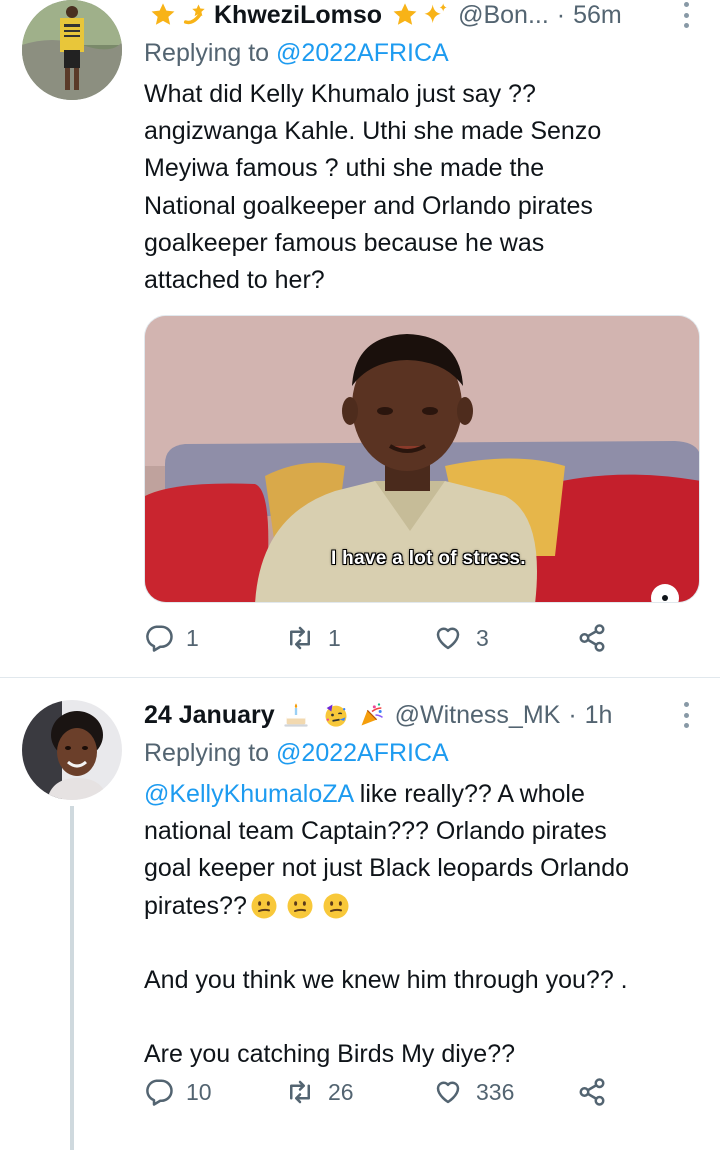  I want to click on text-line: goalkeeper famous because he was, so click(344, 242).